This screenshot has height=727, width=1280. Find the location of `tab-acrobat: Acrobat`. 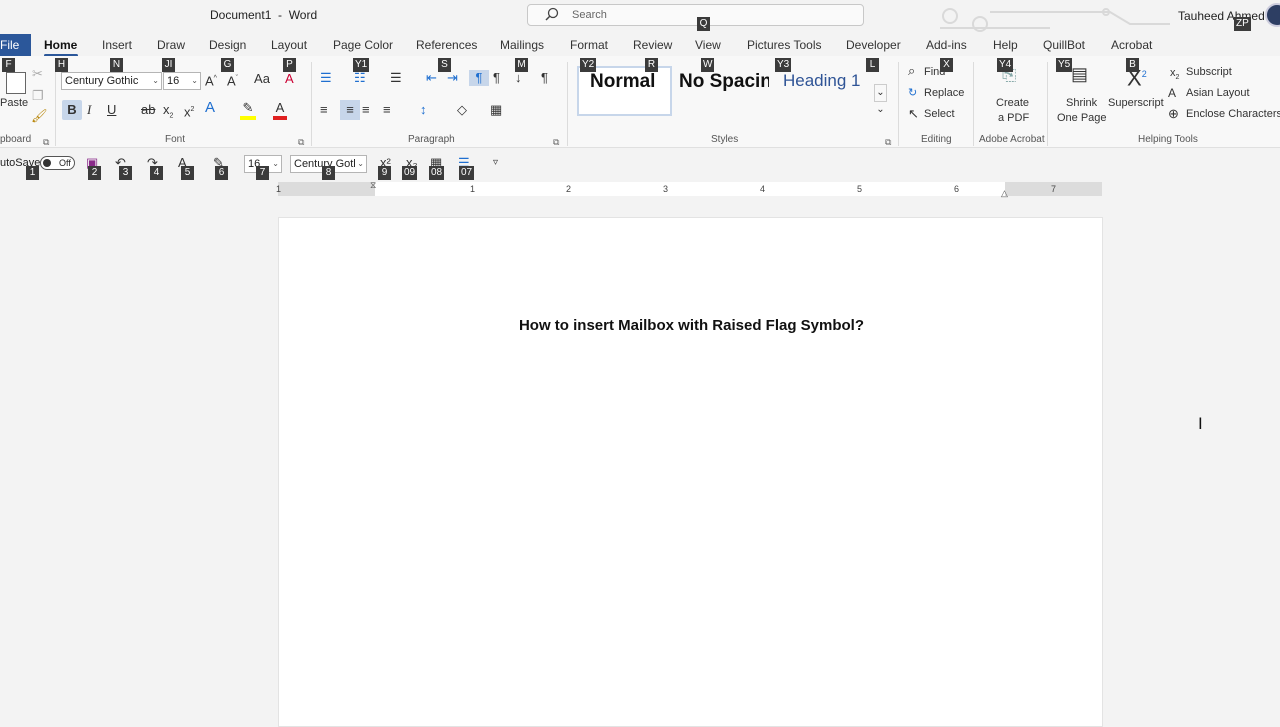

tab-acrobat: Acrobat is located at coordinates (1131, 45).